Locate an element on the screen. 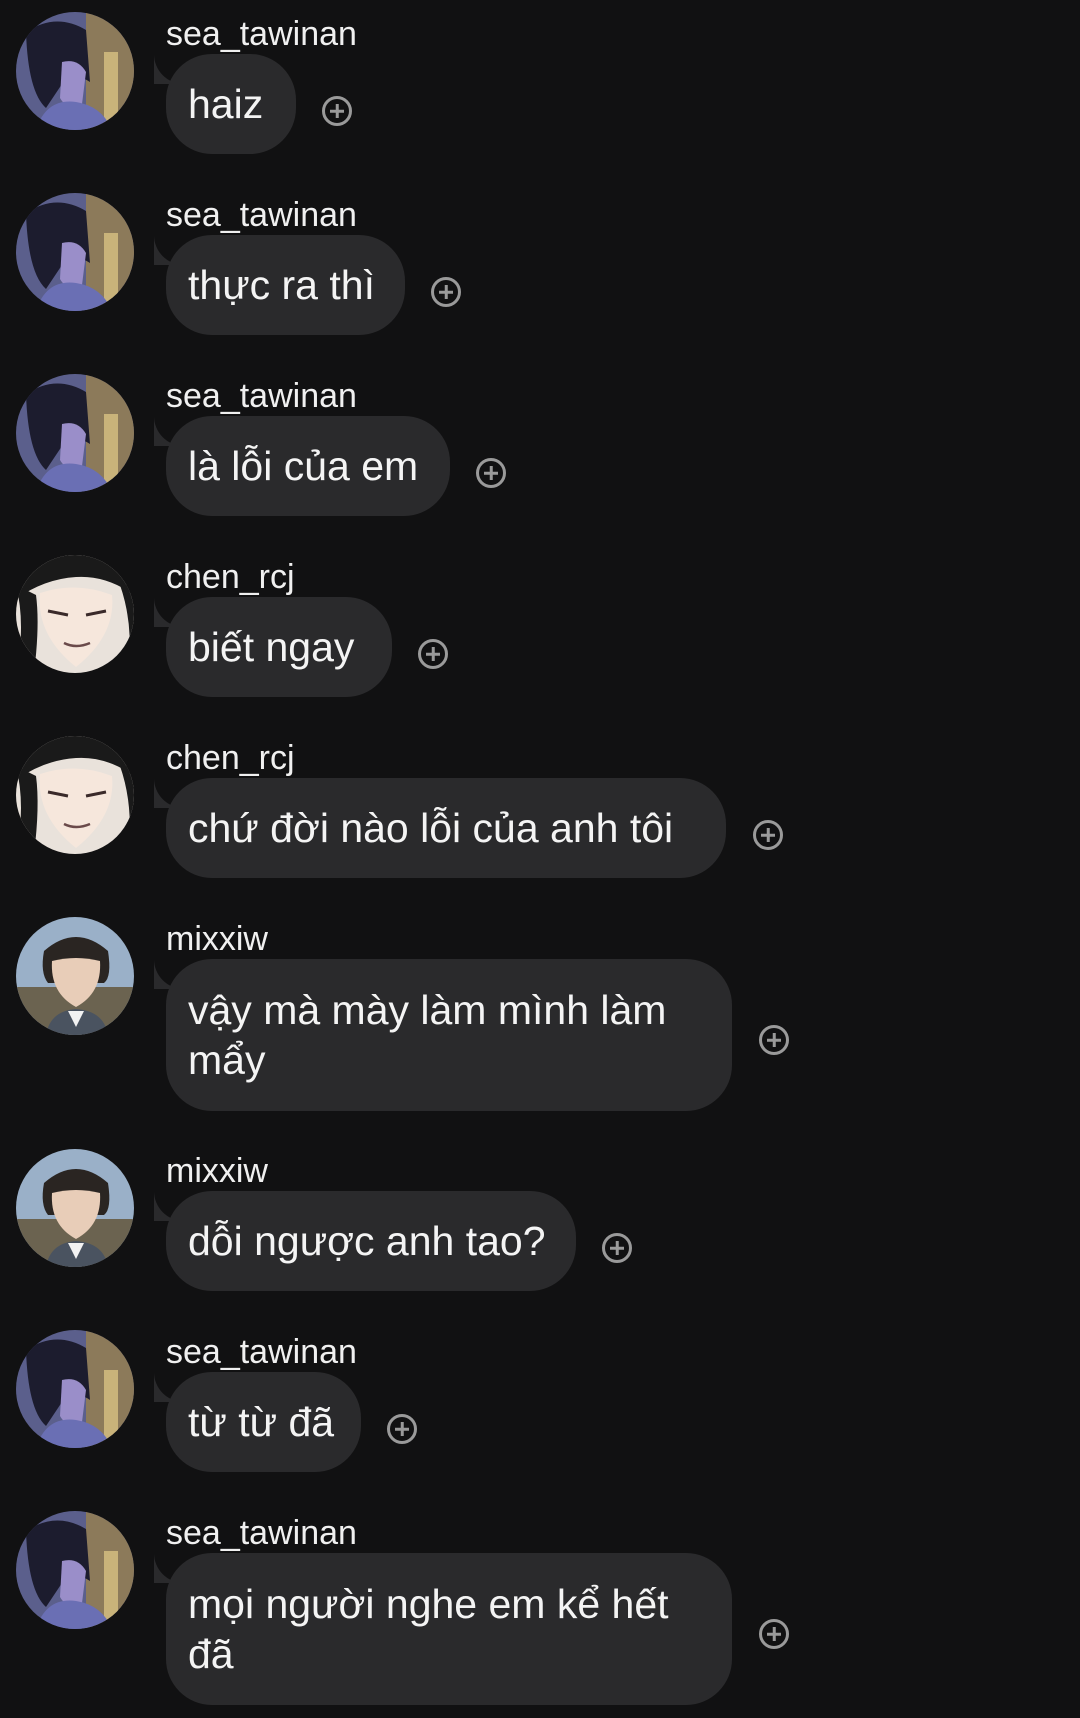 This screenshot has height=1718, width=1080. message-bubble: là lỗi của em is located at coordinates (308, 466).